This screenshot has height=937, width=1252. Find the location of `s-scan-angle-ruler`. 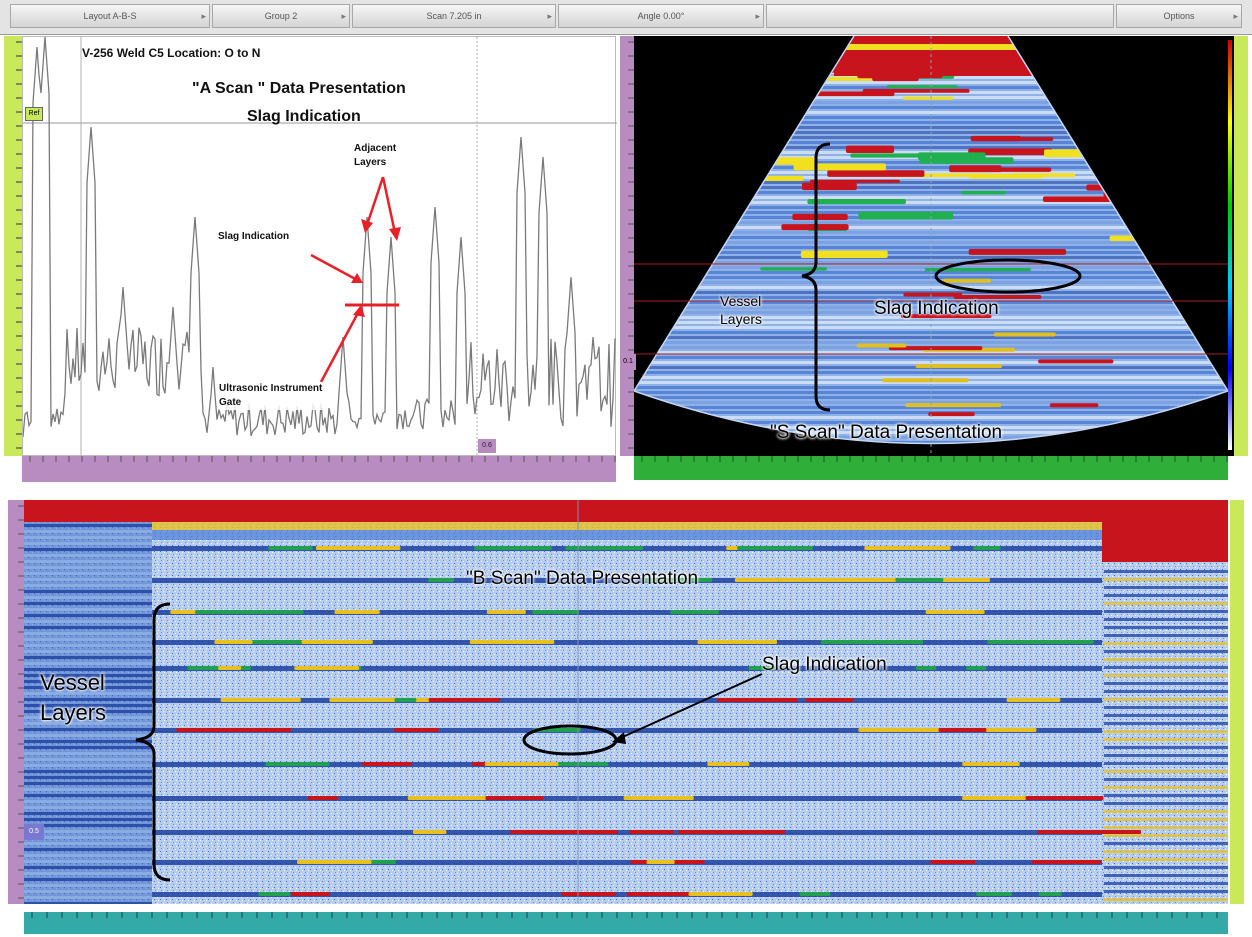

s-scan-angle-ruler is located at coordinates (931, 468).